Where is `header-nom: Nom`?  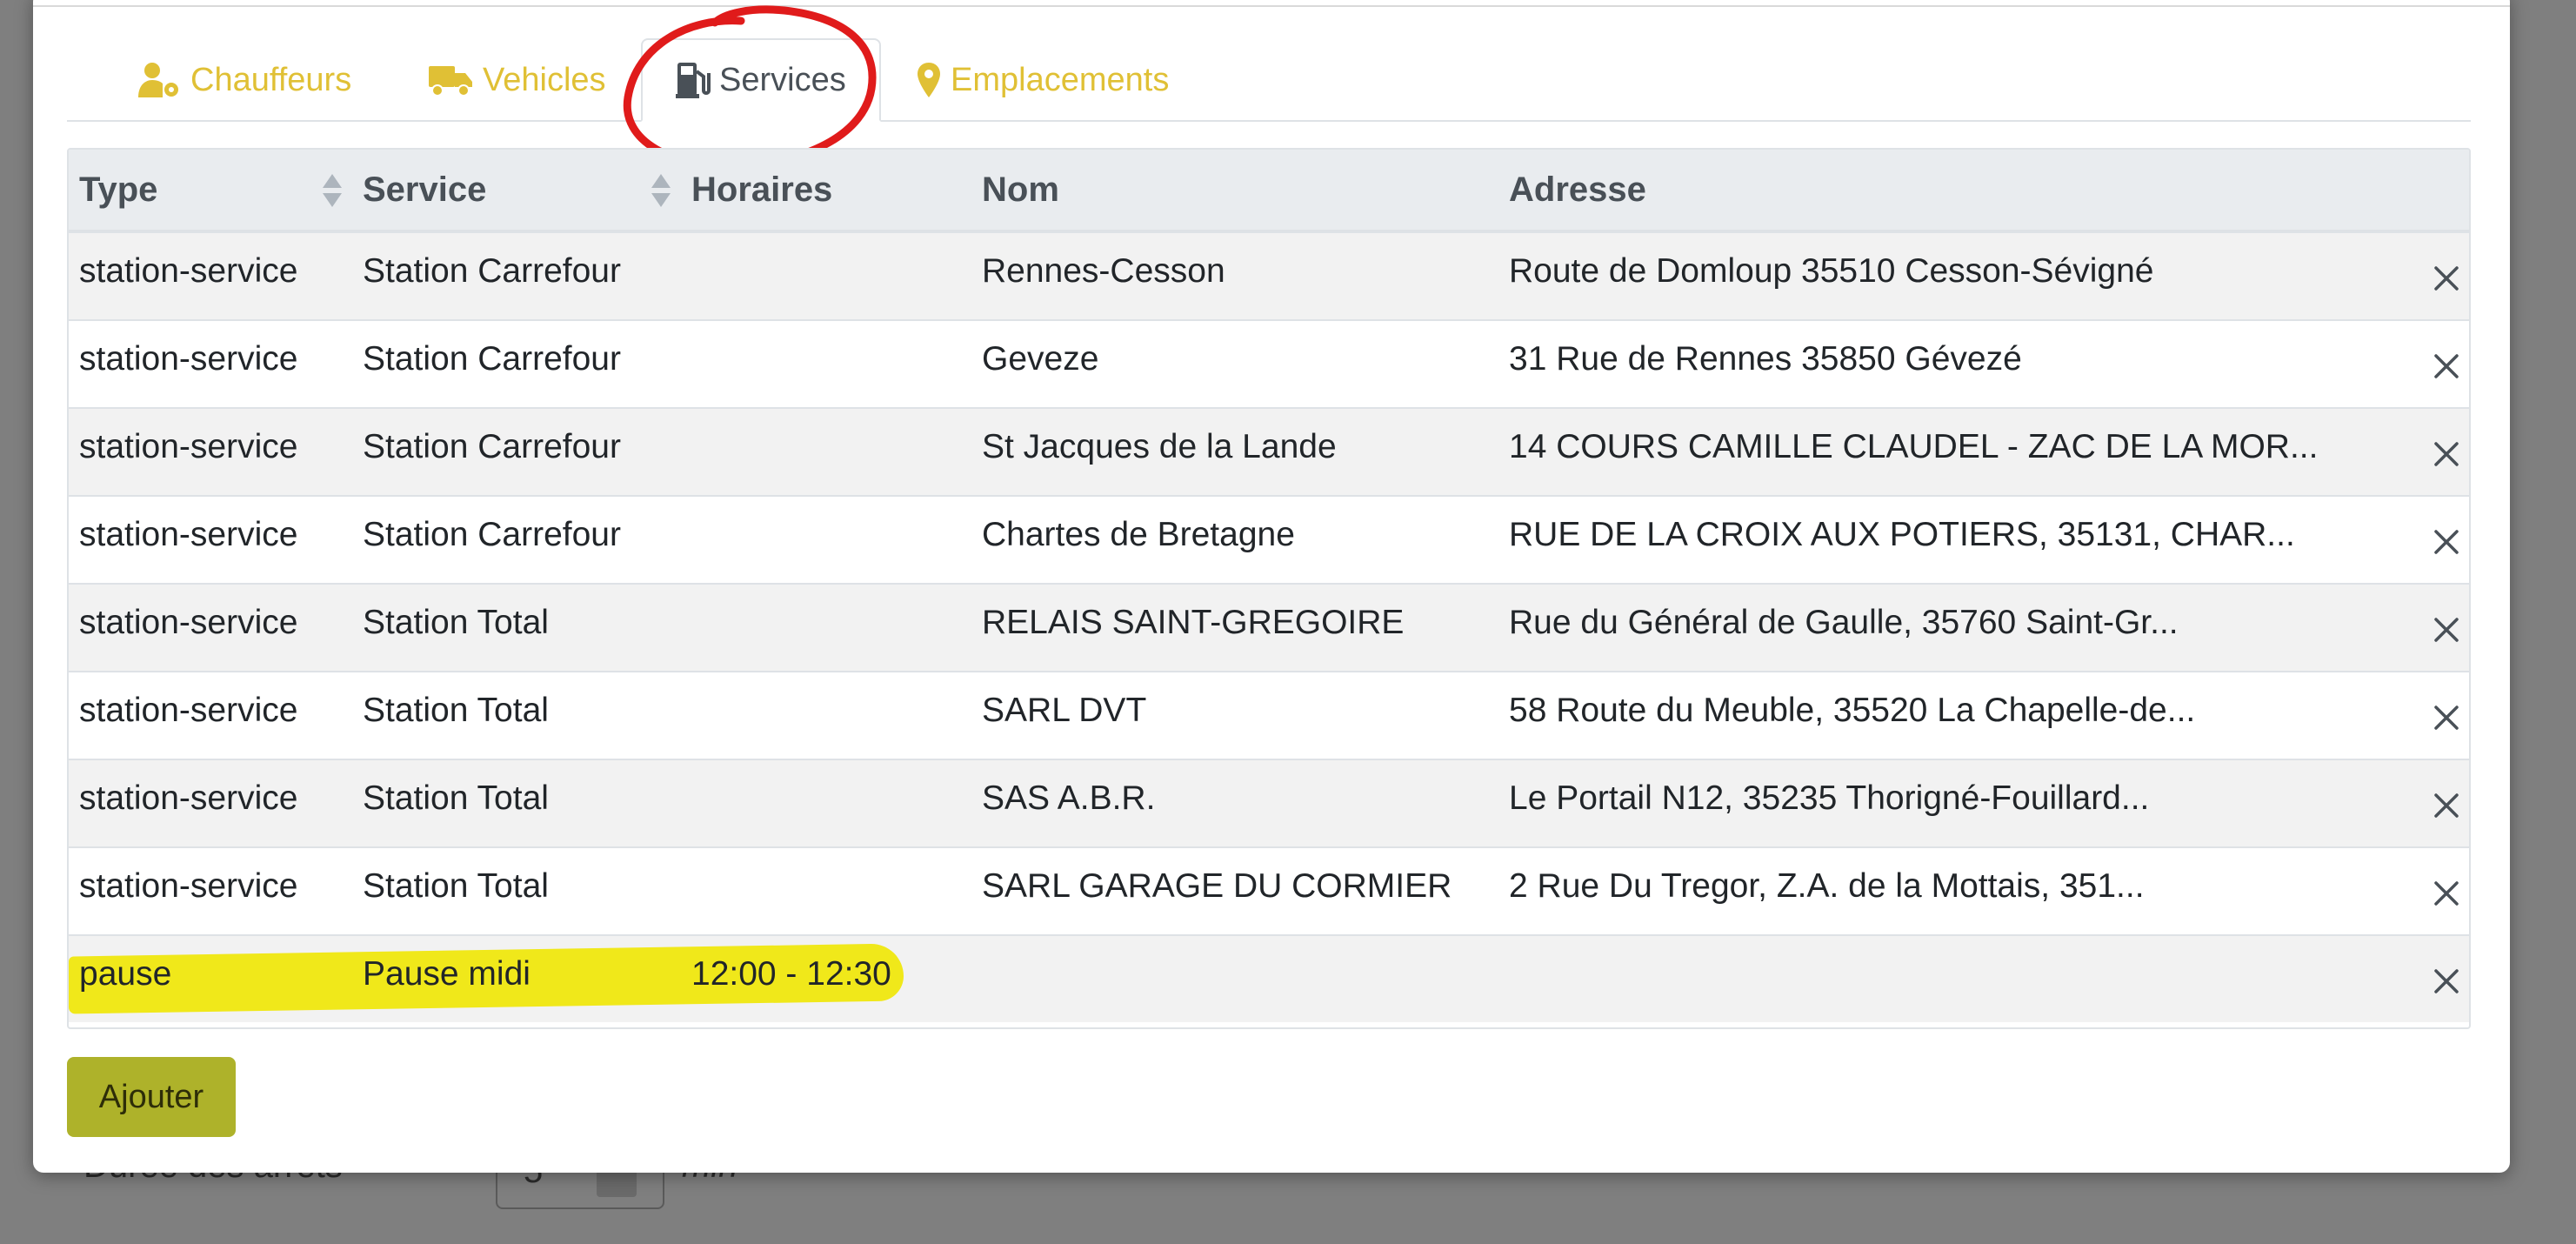 header-nom: Nom is located at coordinates (1020, 190).